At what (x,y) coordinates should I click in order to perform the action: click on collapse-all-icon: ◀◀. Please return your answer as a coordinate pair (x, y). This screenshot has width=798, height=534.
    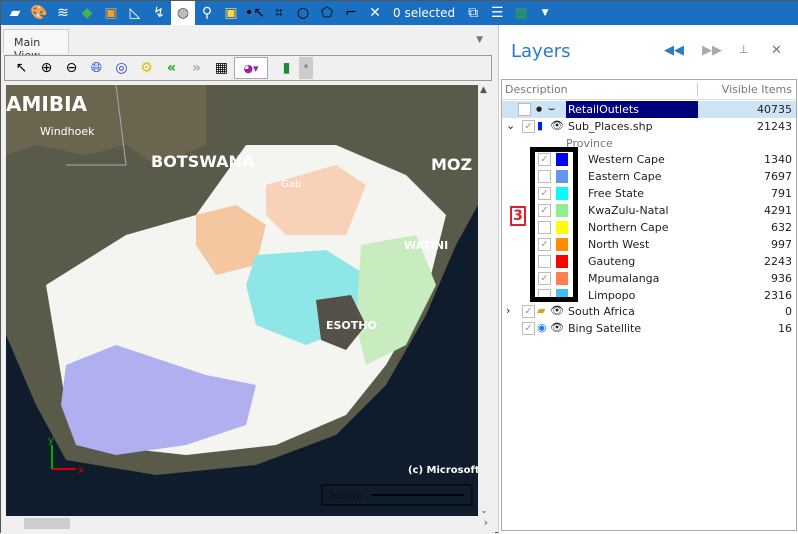
    Looking at the image, I should click on (674, 50).